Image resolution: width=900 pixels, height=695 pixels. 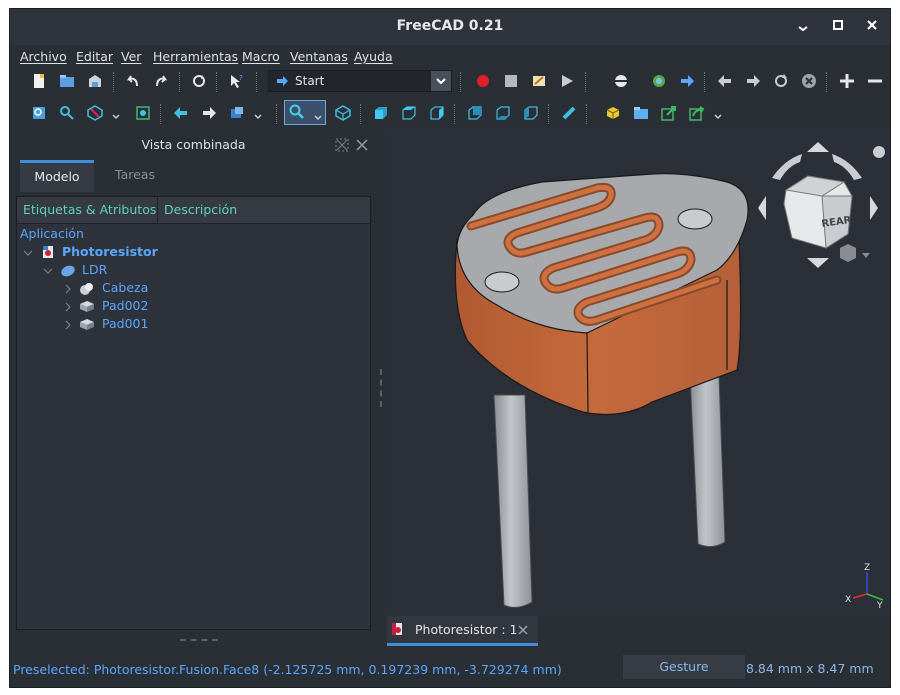 What do you see at coordinates (68, 325) in the screenshot?
I see `chevron-right-icon` at bounding box center [68, 325].